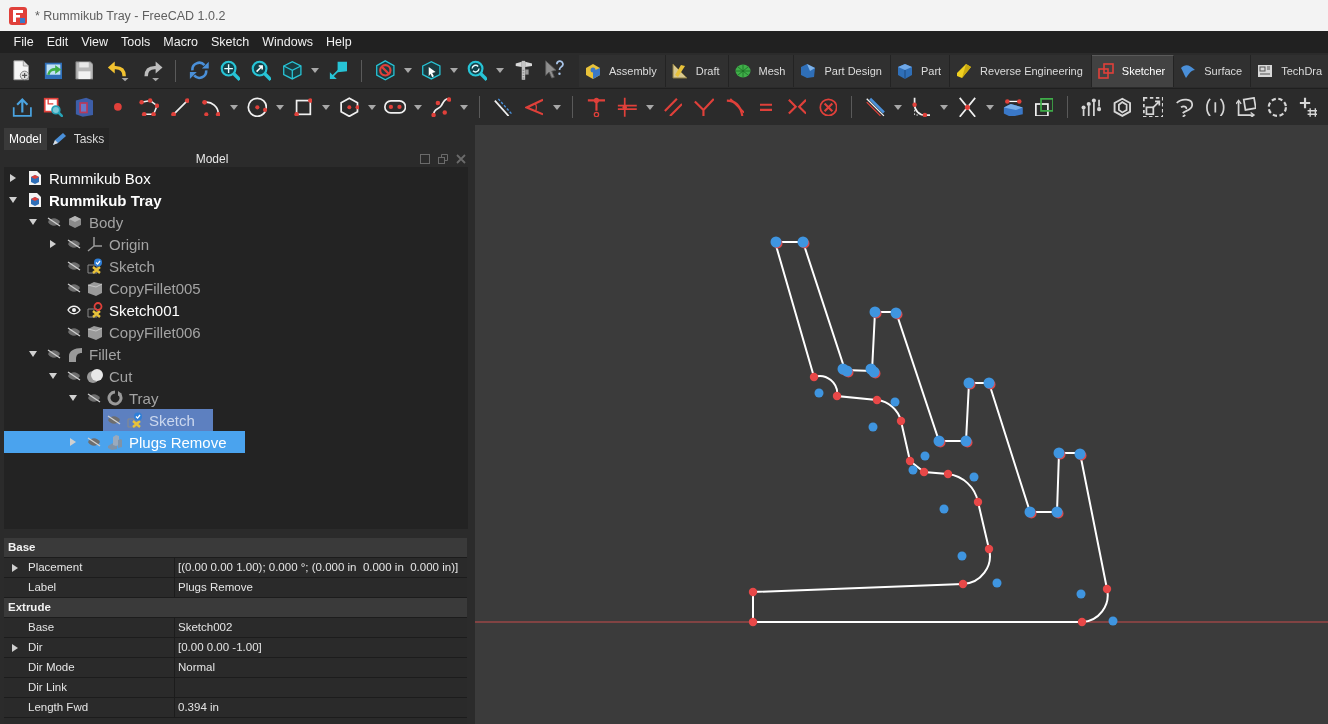 Image resolution: width=1328 pixels, height=724 pixels. What do you see at coordinates (101, 310) in the screenshot?
I see `tree-item: Sketch001` at bounding box center [101, 310].